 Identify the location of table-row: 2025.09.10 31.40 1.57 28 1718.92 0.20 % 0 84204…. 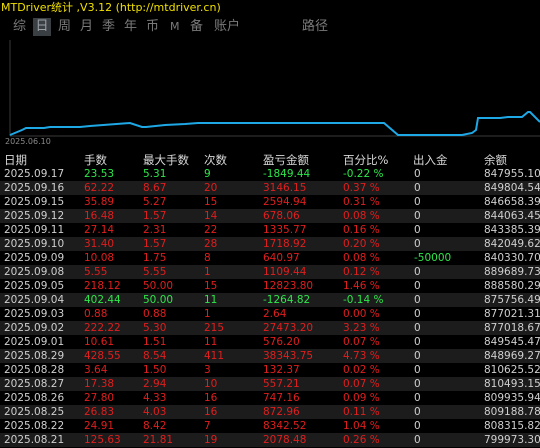
(270, 244).